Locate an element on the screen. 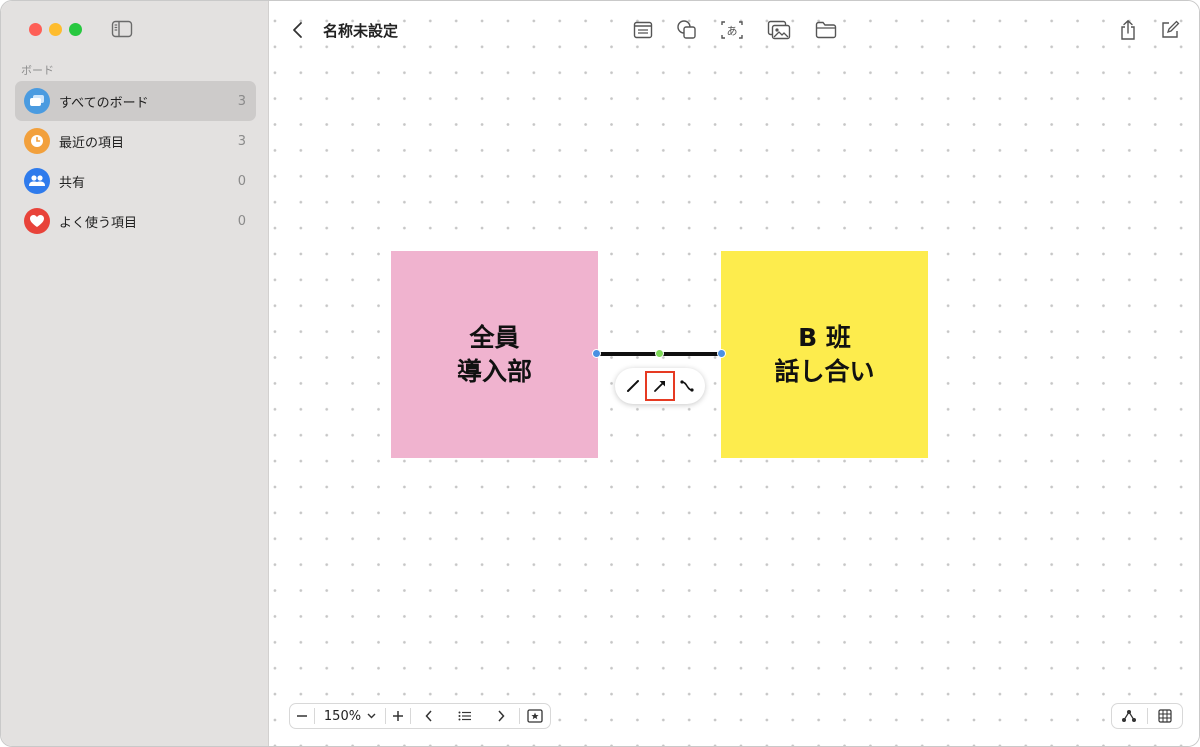  connection-points-button is located at coordinates (1129, 716).